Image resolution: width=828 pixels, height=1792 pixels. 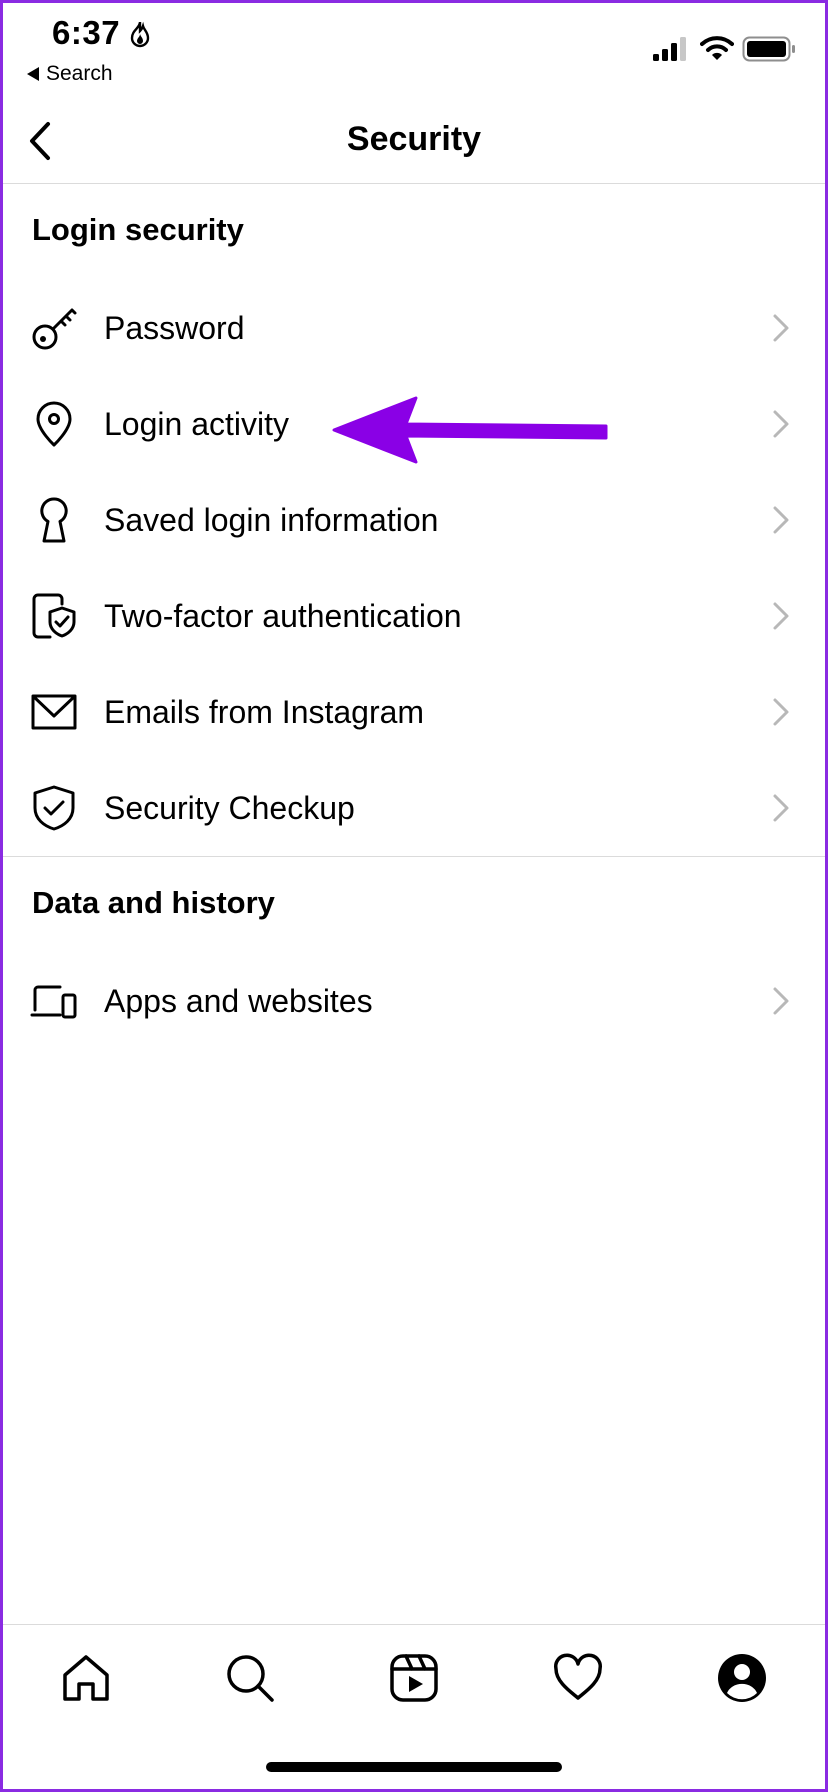 I want to click on menu-item-label: Apps and websites, so click(x=238, y=1000).